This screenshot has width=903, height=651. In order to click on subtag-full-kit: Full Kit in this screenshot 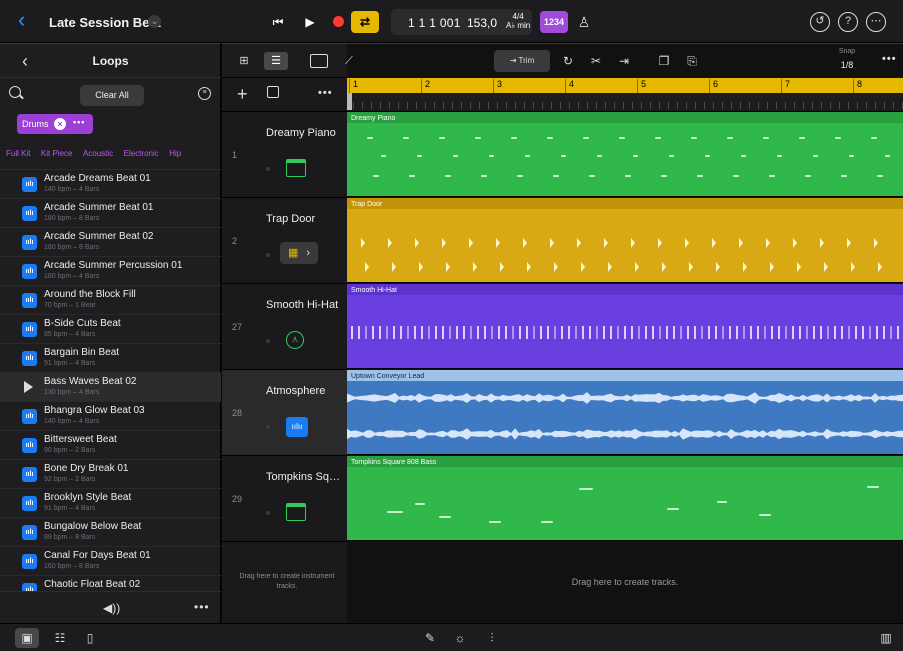, I will do `click(18, 153)`.